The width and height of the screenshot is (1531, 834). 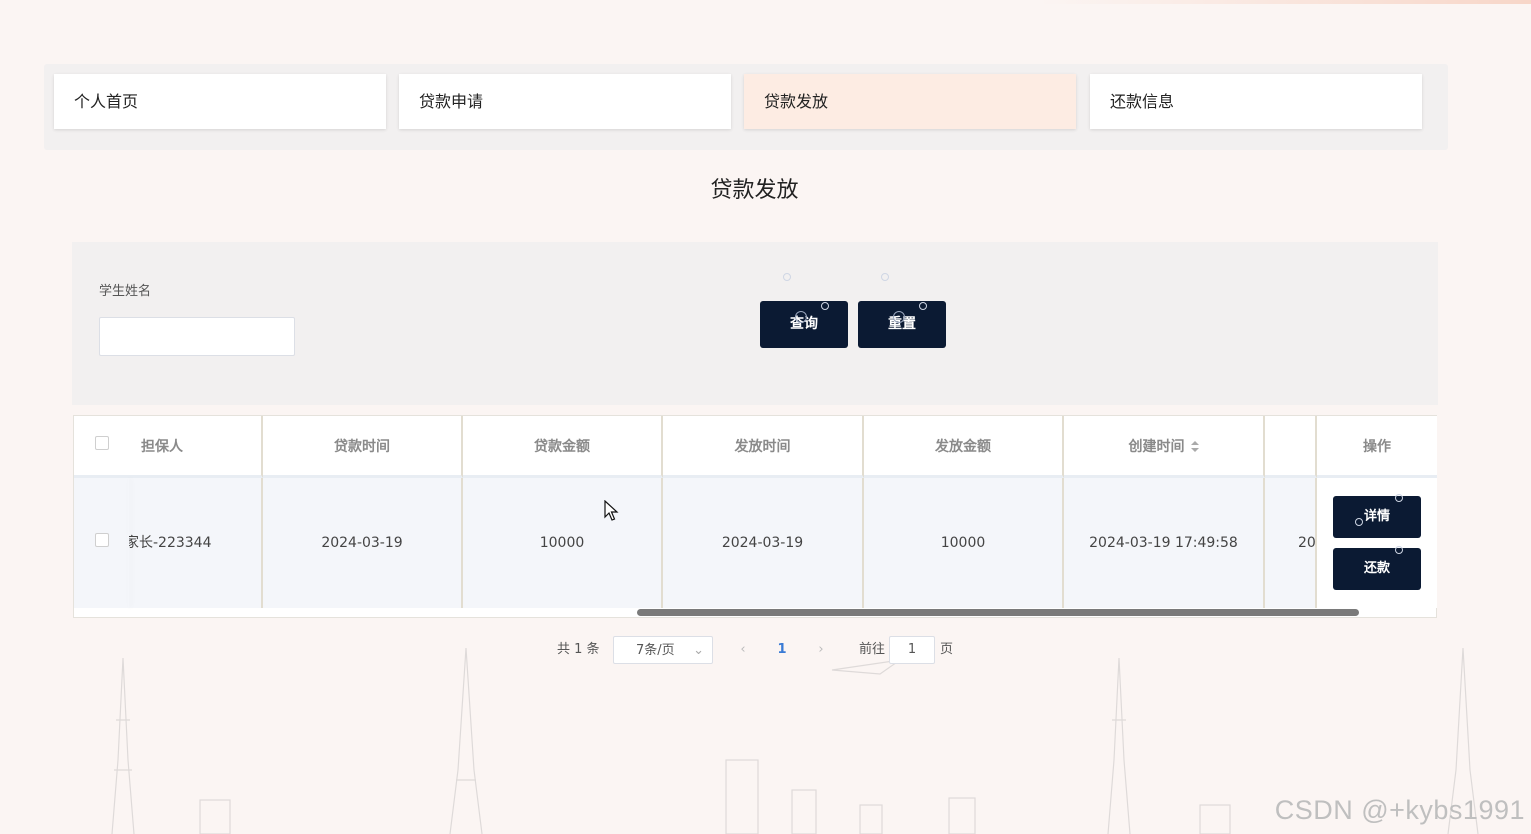 I want to click on cell-actions: 详情 还款, so click(x=1377, y=543).